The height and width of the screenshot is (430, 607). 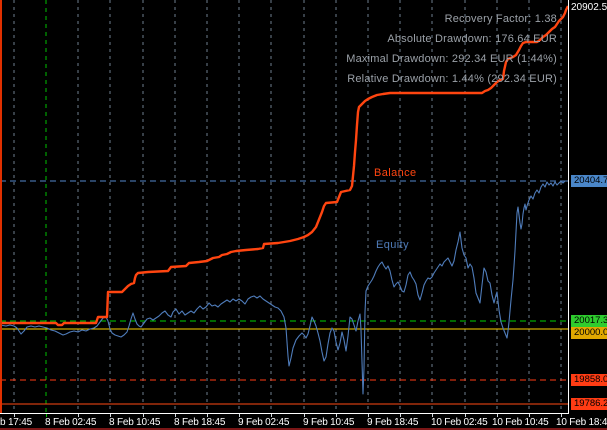 What do you see at coordinates (200, 422) in the screenshot?
I see `x-axis-label: 8 Feb 18:45` at bounding box center [200, 422].